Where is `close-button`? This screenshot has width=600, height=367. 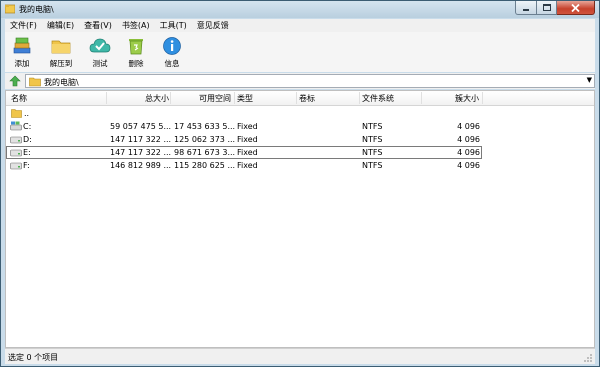 close-button is located at coordinates (576, 8).